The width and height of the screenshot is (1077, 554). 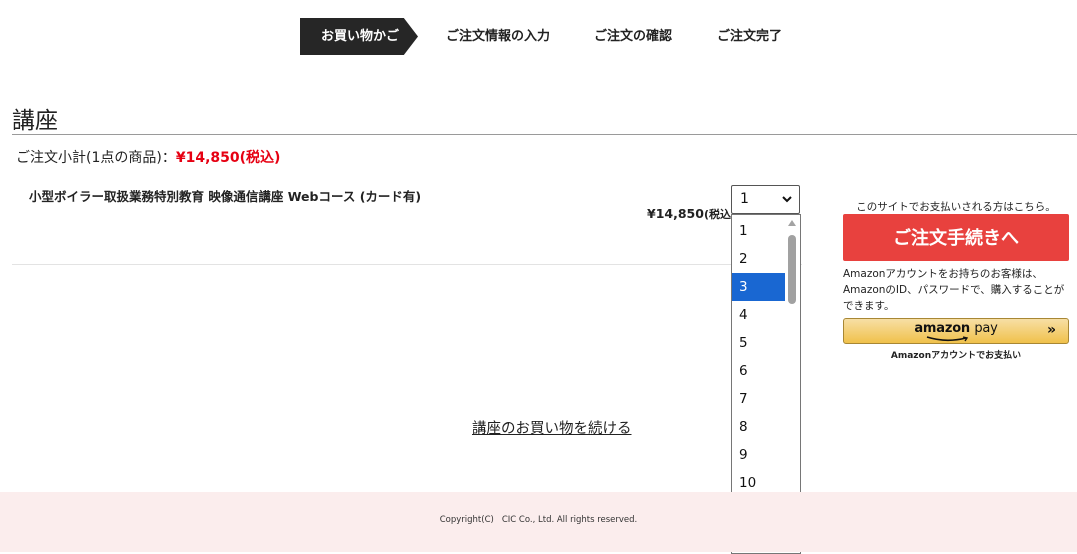 I want to click on quantity-option: 5, so click(x=762, y=343).